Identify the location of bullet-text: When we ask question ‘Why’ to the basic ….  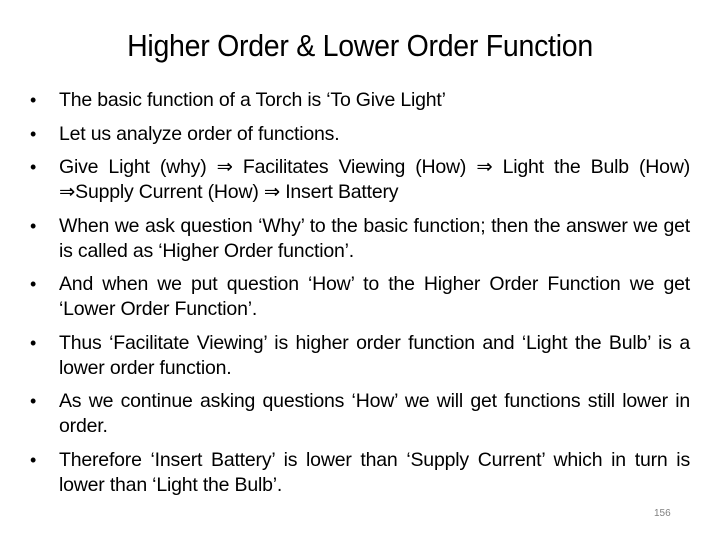
(374, 238).